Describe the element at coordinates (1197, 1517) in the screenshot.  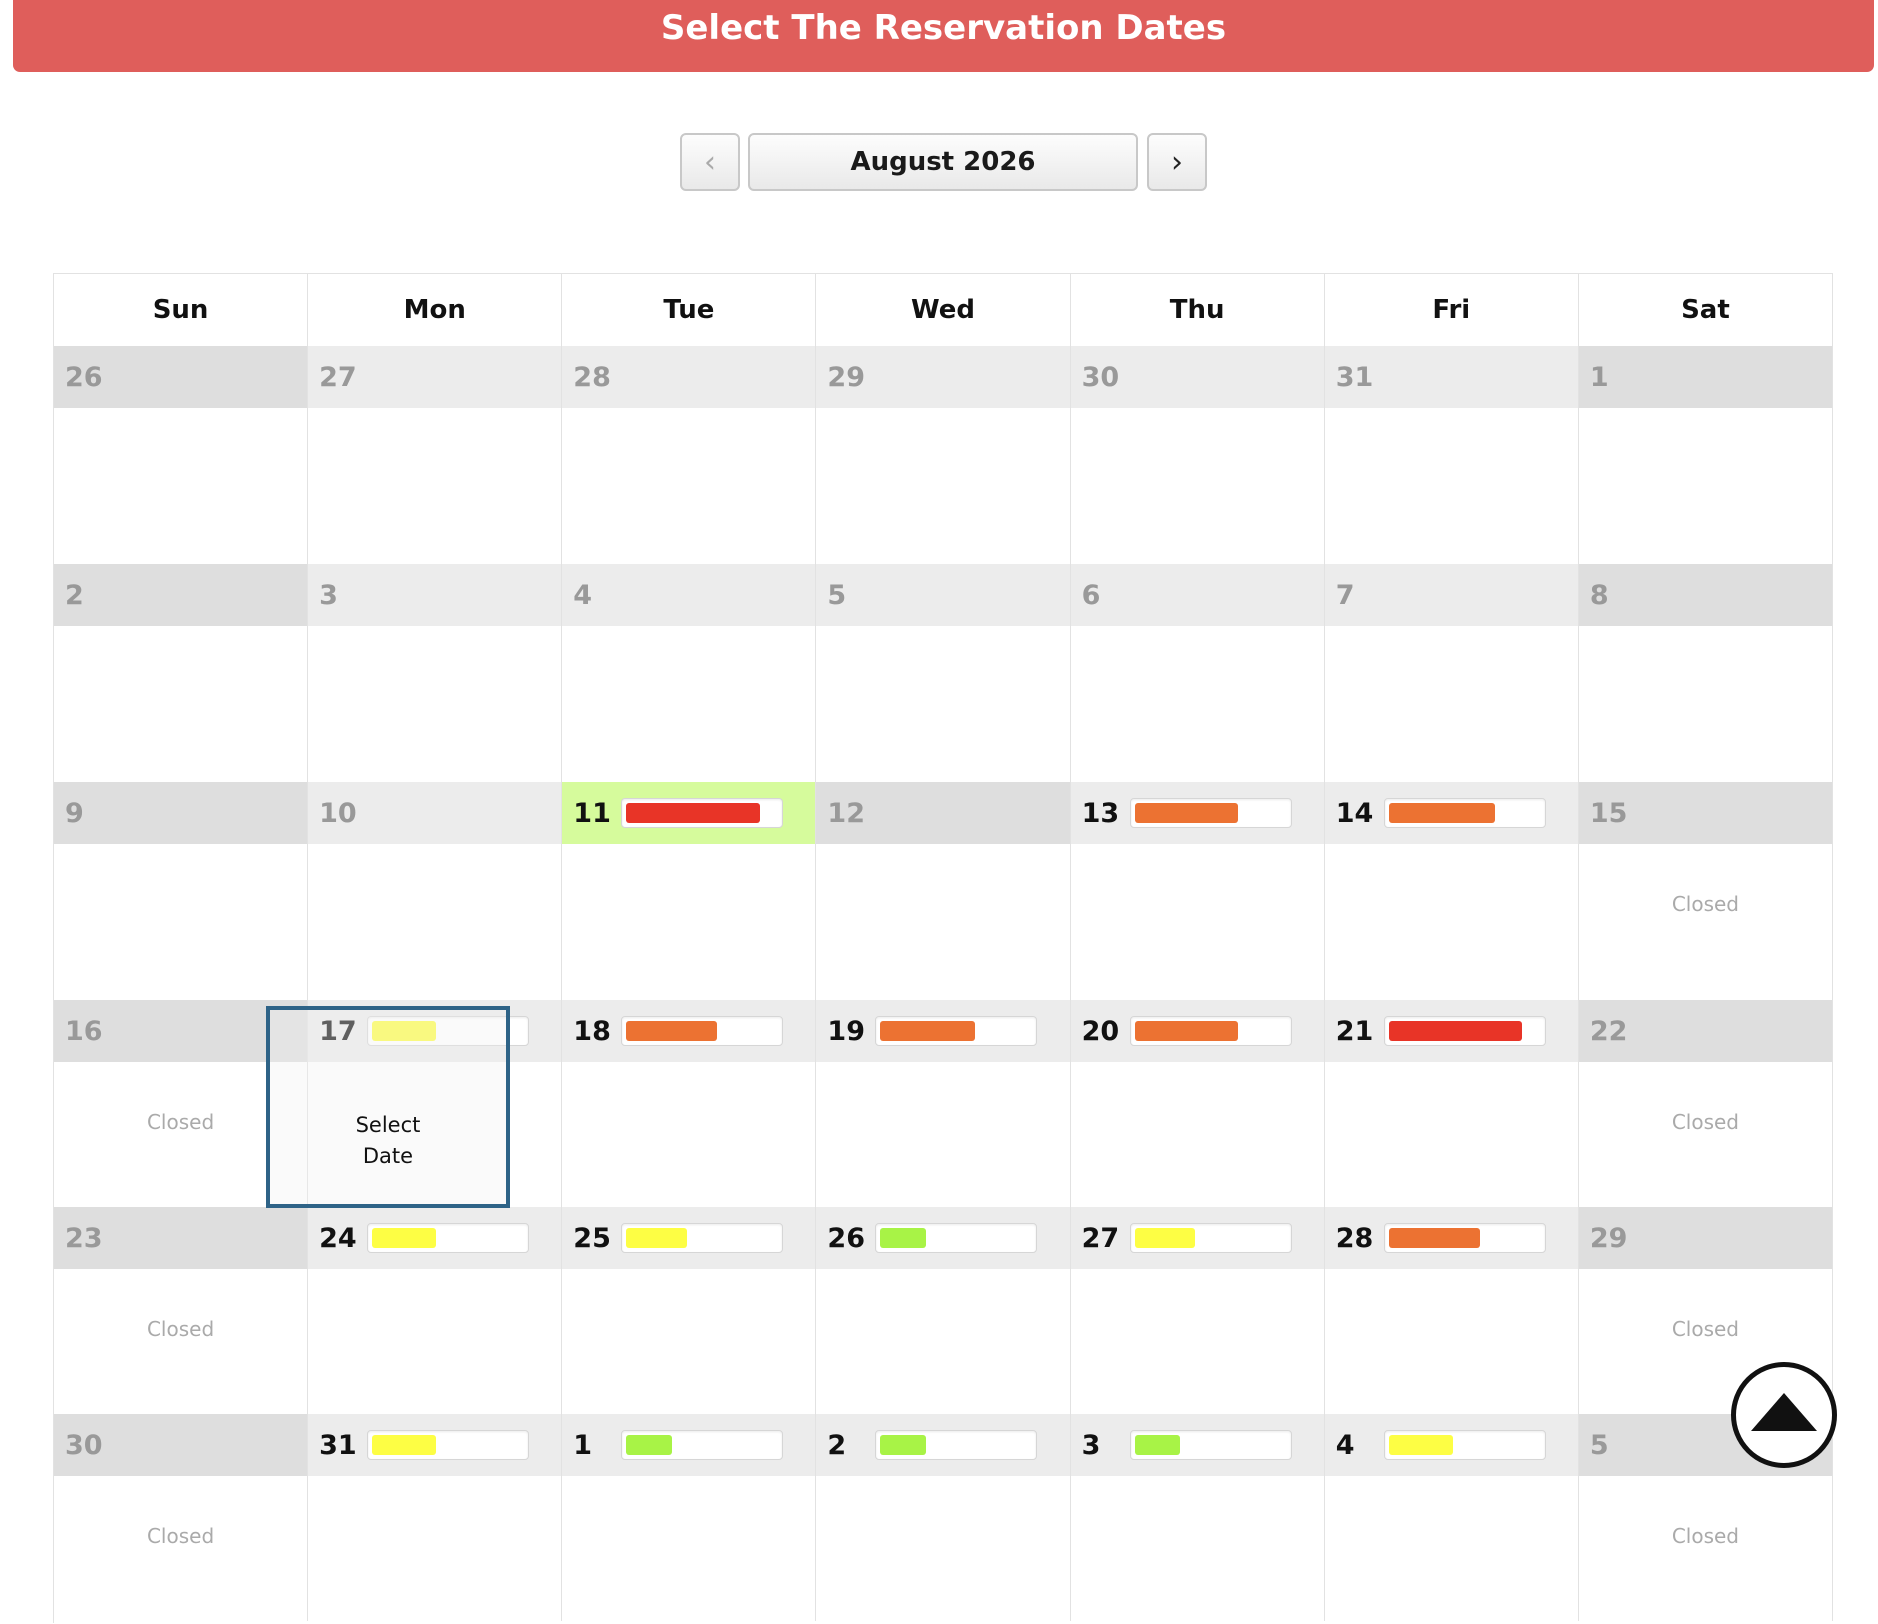
I see `calendar-day-cell: 3` at that location.